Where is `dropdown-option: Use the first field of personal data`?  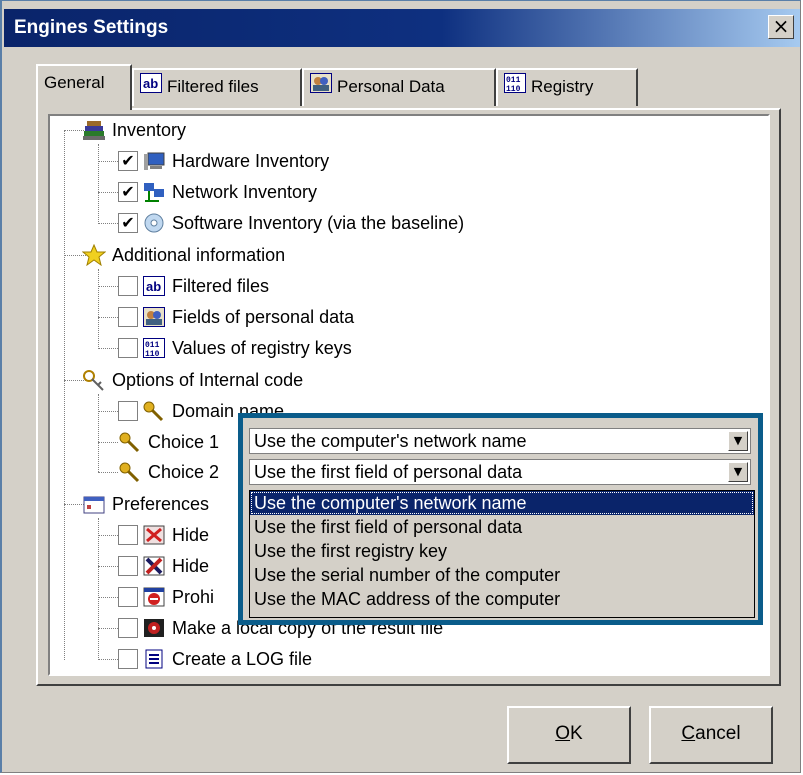 dropdown-option: Use the first field of personal data is located at coordinates (502, 527).